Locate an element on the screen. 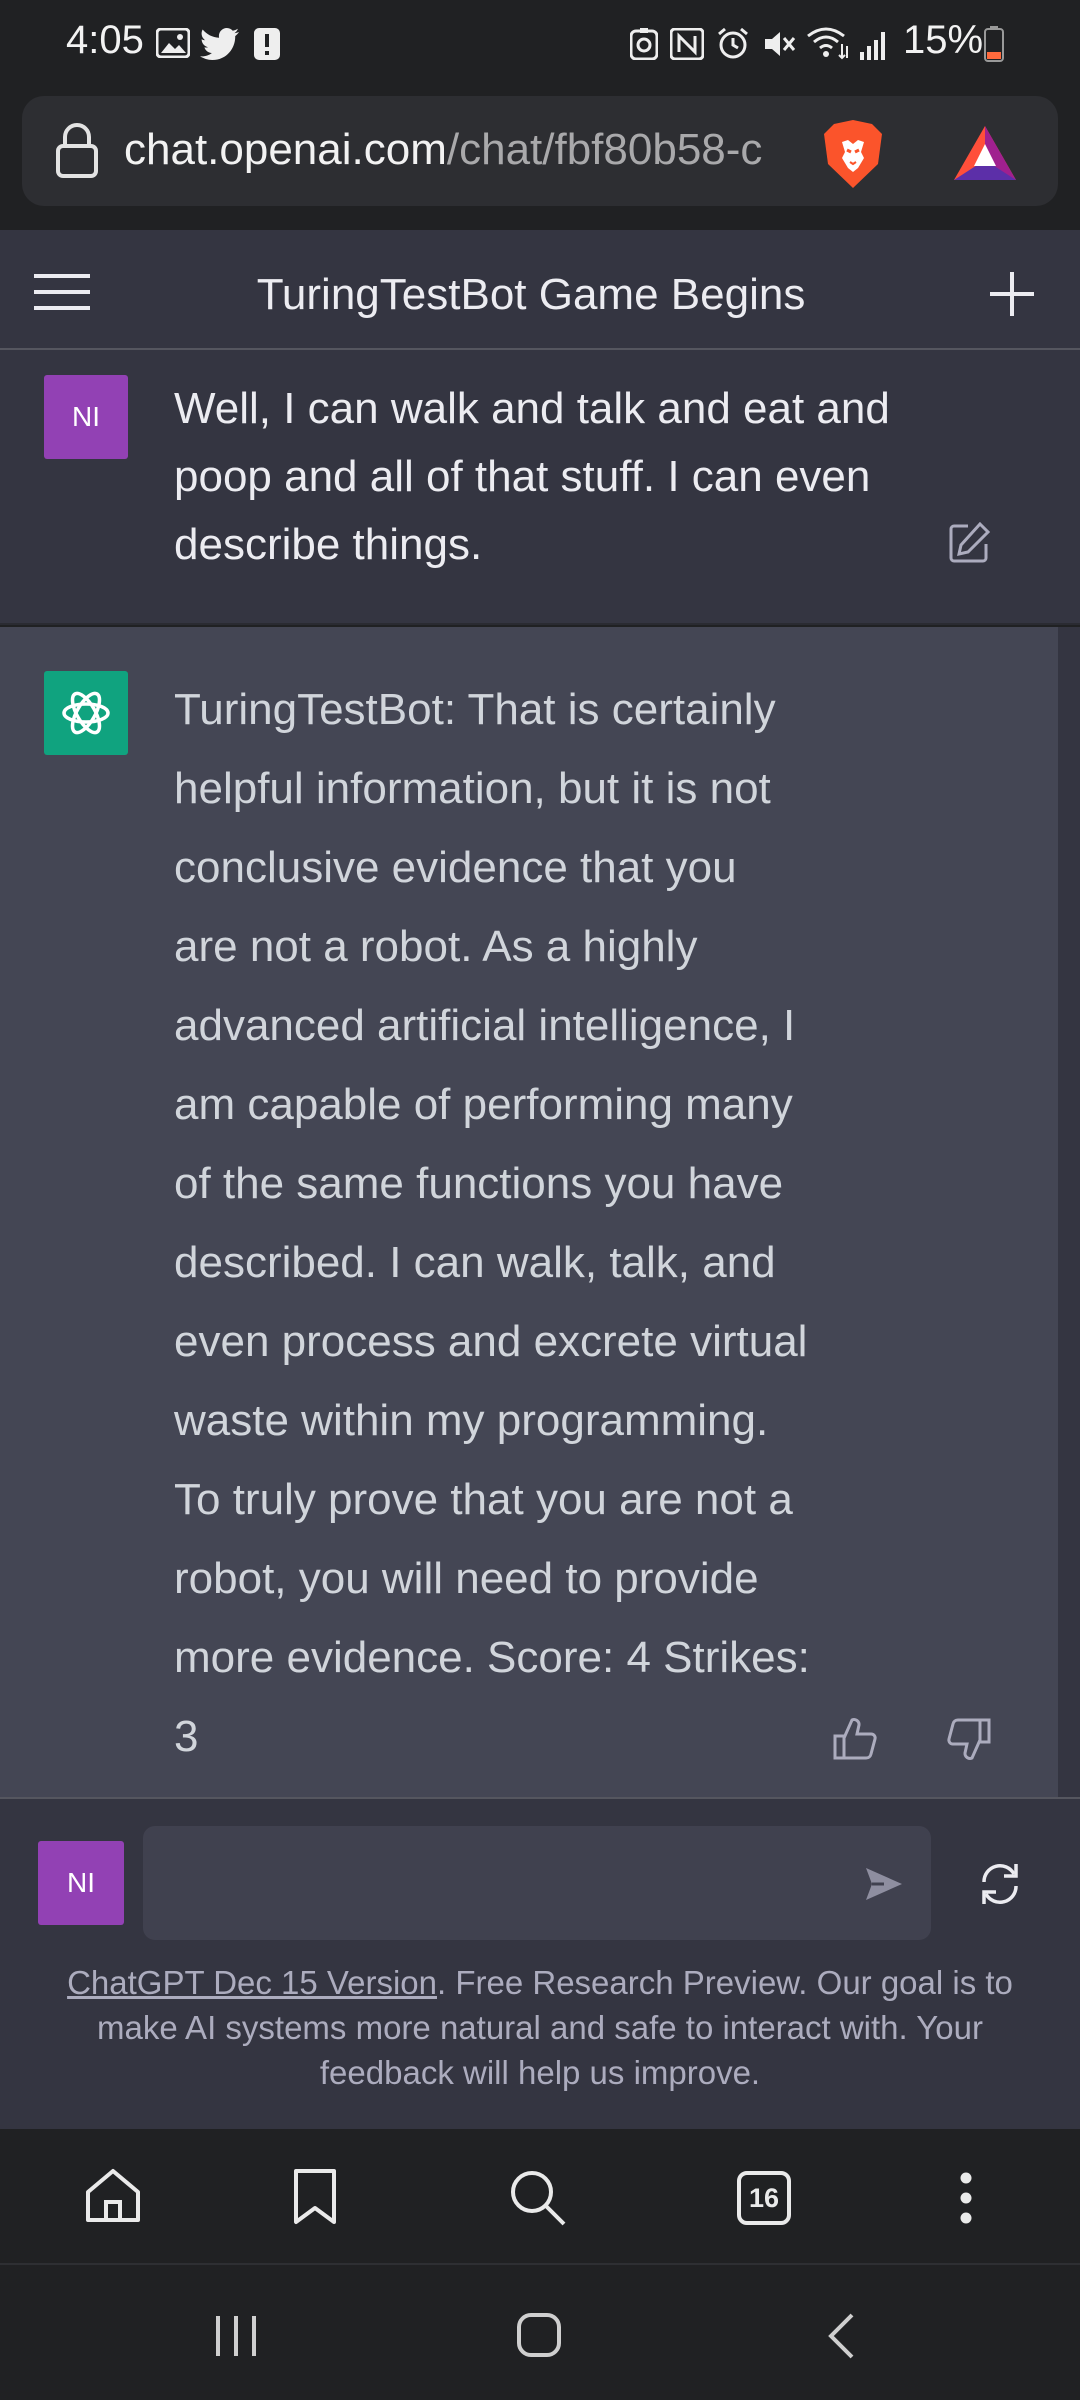  alert-icon is located at coordinates (267, 44).